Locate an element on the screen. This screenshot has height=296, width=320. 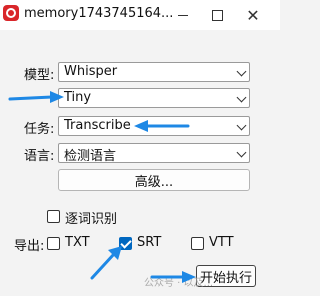
model-label: 模型: is located at coordinates (39, 75).